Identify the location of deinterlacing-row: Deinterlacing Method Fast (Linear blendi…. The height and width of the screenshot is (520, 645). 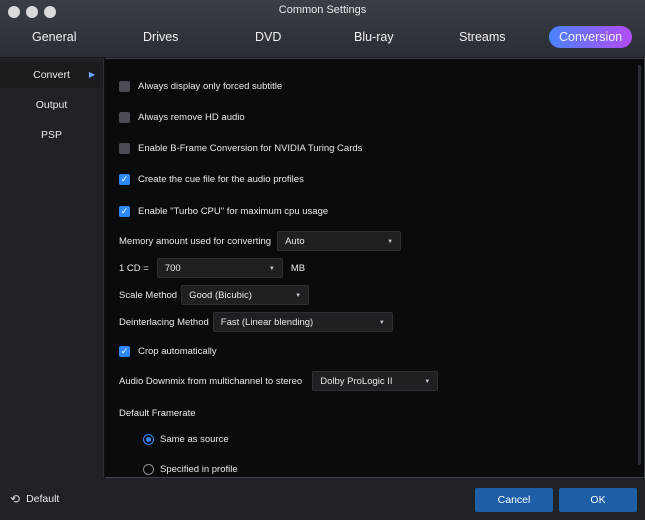
(256, 322).